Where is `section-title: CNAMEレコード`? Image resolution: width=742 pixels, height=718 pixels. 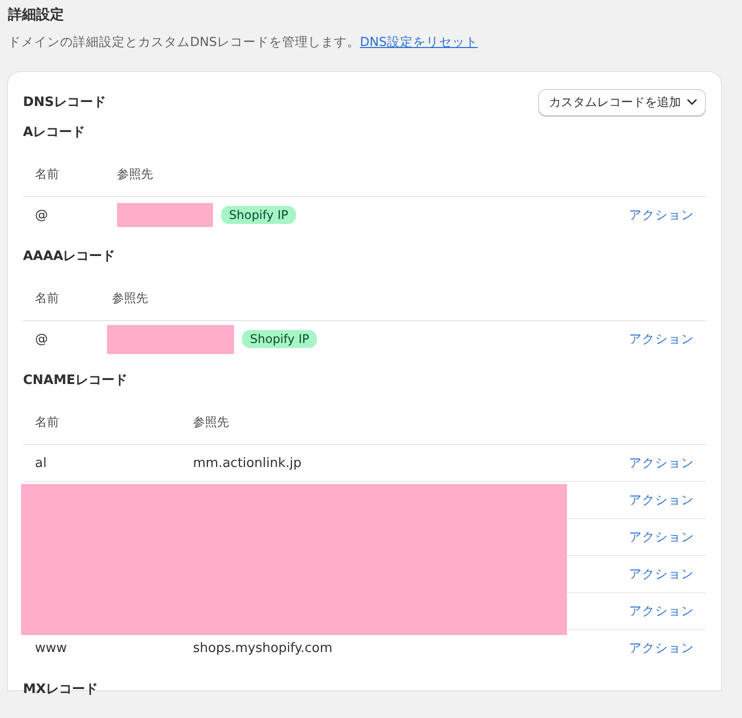 section-title: CNAMEレコード is located at coordinates (75, 381).